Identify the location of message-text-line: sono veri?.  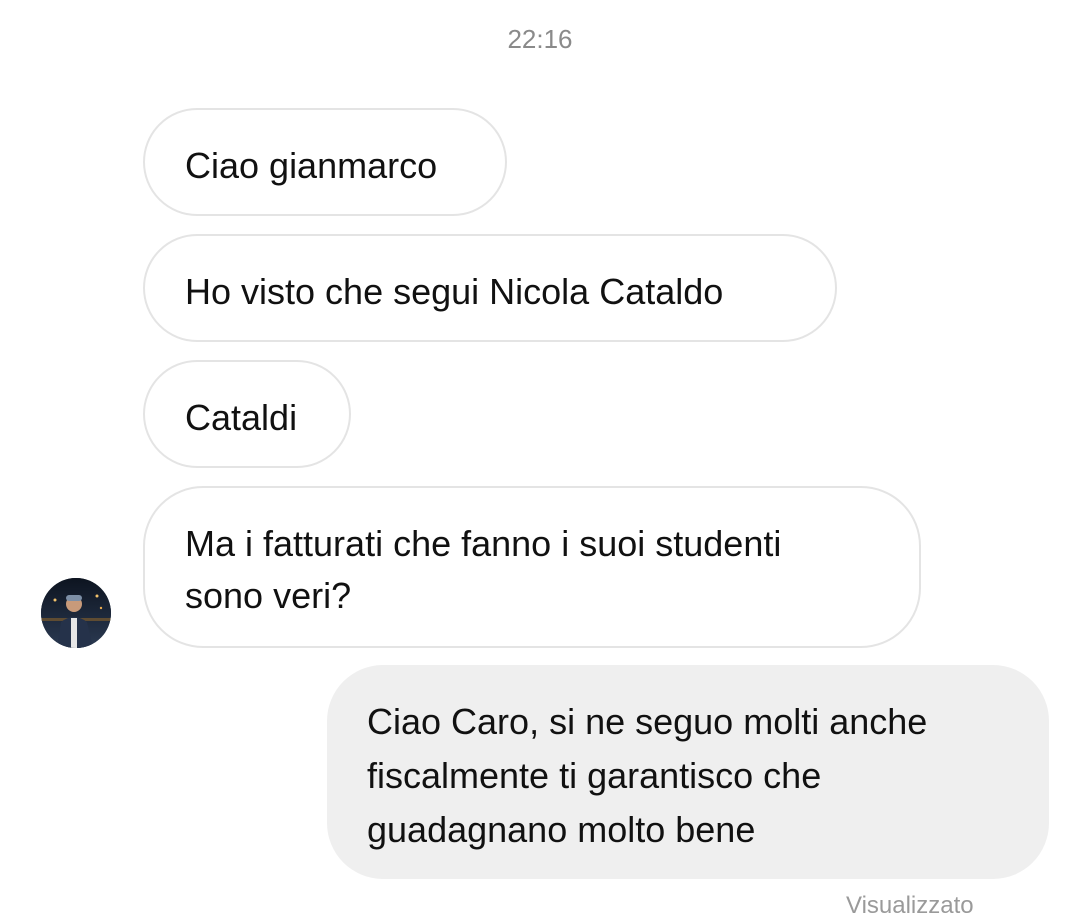
(268, 595).